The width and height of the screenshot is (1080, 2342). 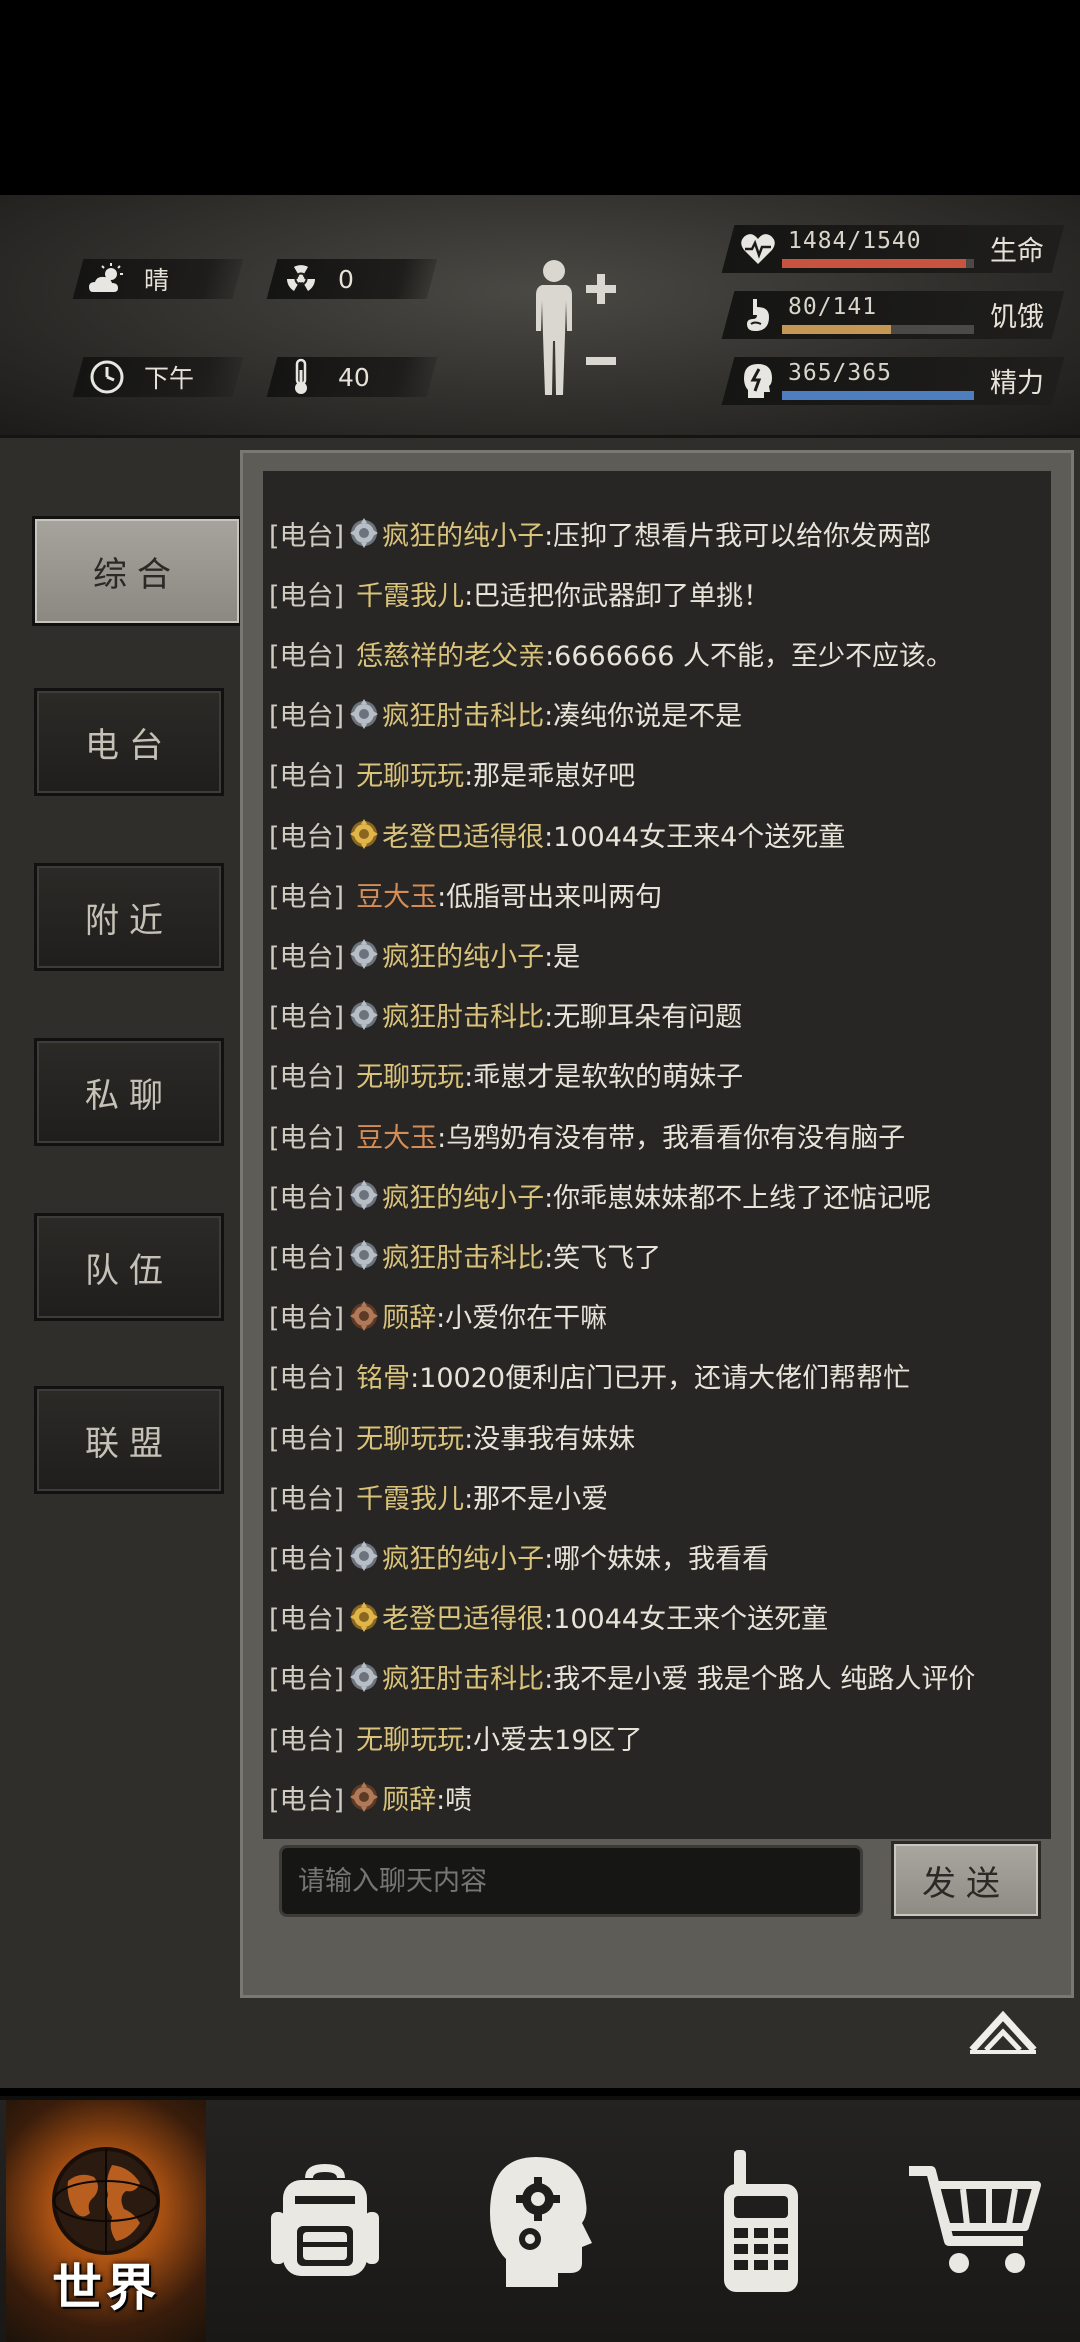 What do you see at coordinates (129, 917) in the screenshot?
I see `tab-nearby: 附近` at bounding box center [129, 917].